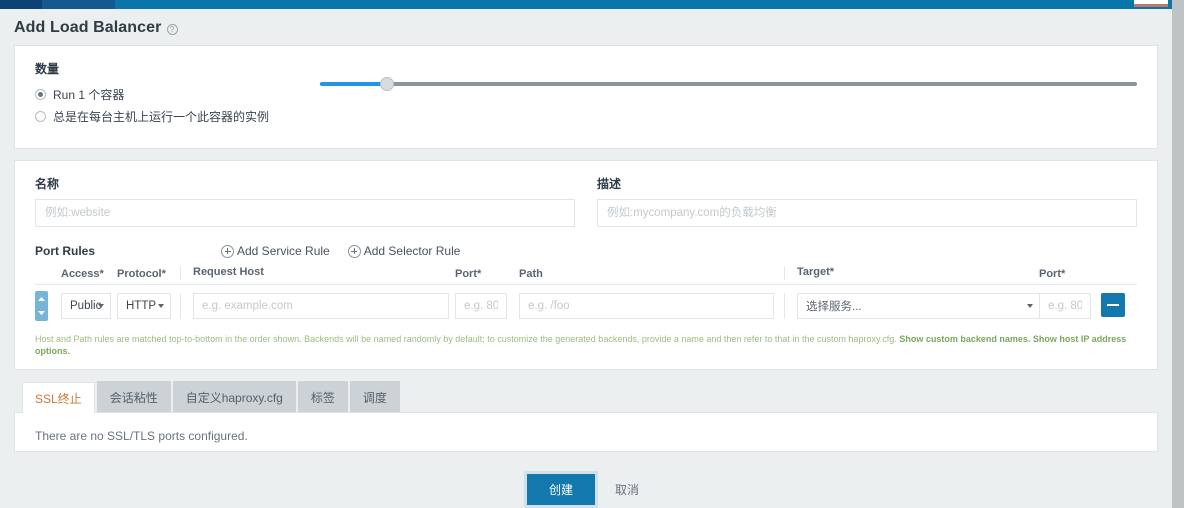 Image resolution: width=1184 pixels, height=508 pixels. I want to click on name-label: 名称, so click(47, 184).